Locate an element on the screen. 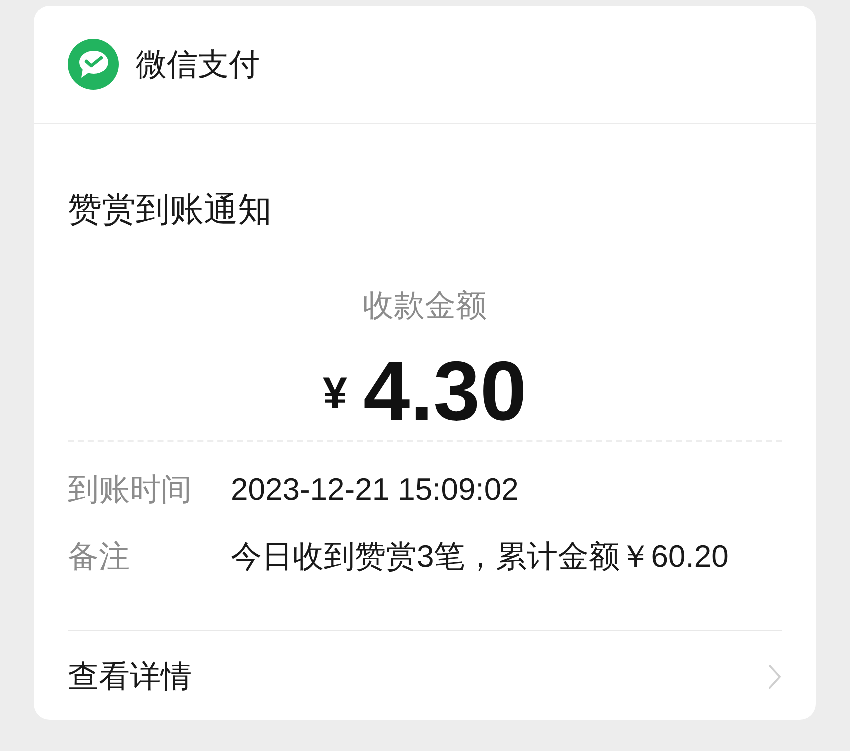 The image size is (850, 751). detail-label: 备注 is located at coordinates (99, 557).